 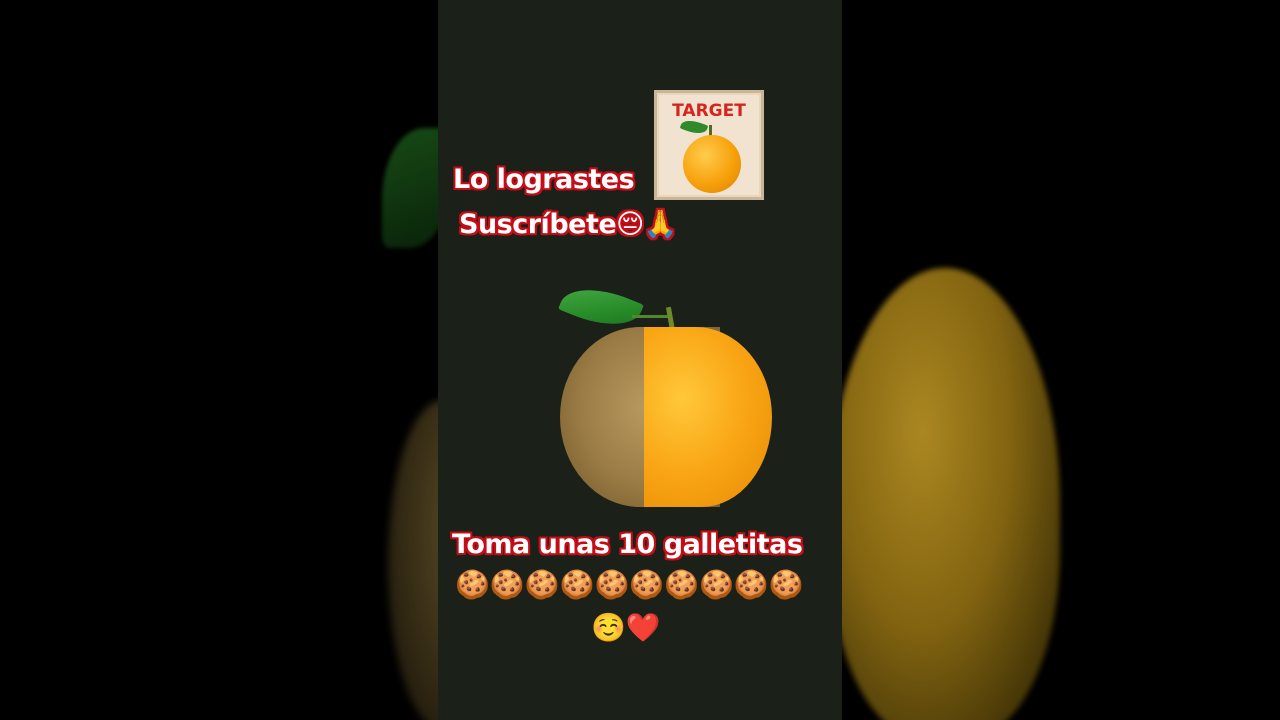 What do you see at coordinates (945, 494) in the screenshot?
I see `blurred-orange` at bounding box center [945, 494].